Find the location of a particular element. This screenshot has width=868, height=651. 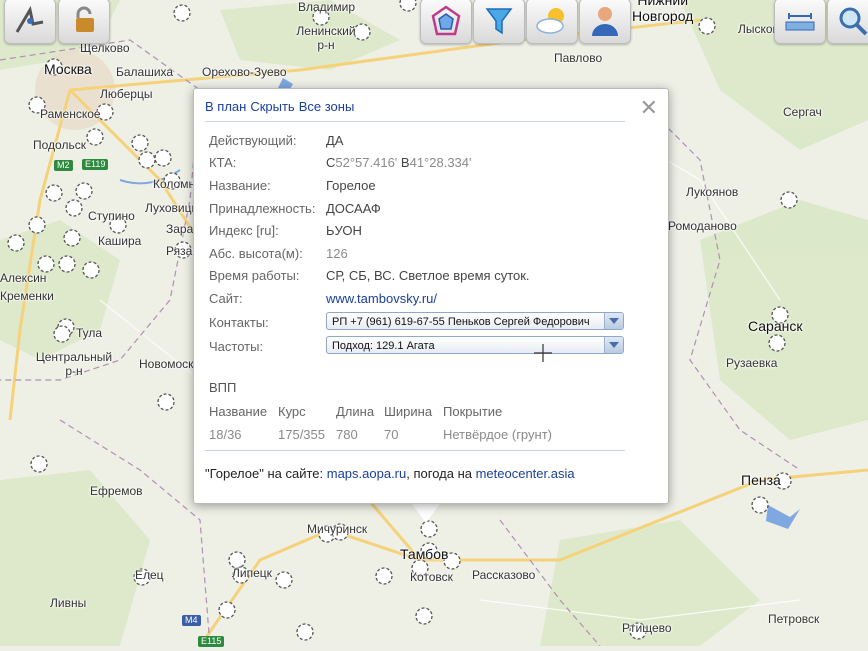

runway-header-course: Курс is located at coordinates (292, 411).